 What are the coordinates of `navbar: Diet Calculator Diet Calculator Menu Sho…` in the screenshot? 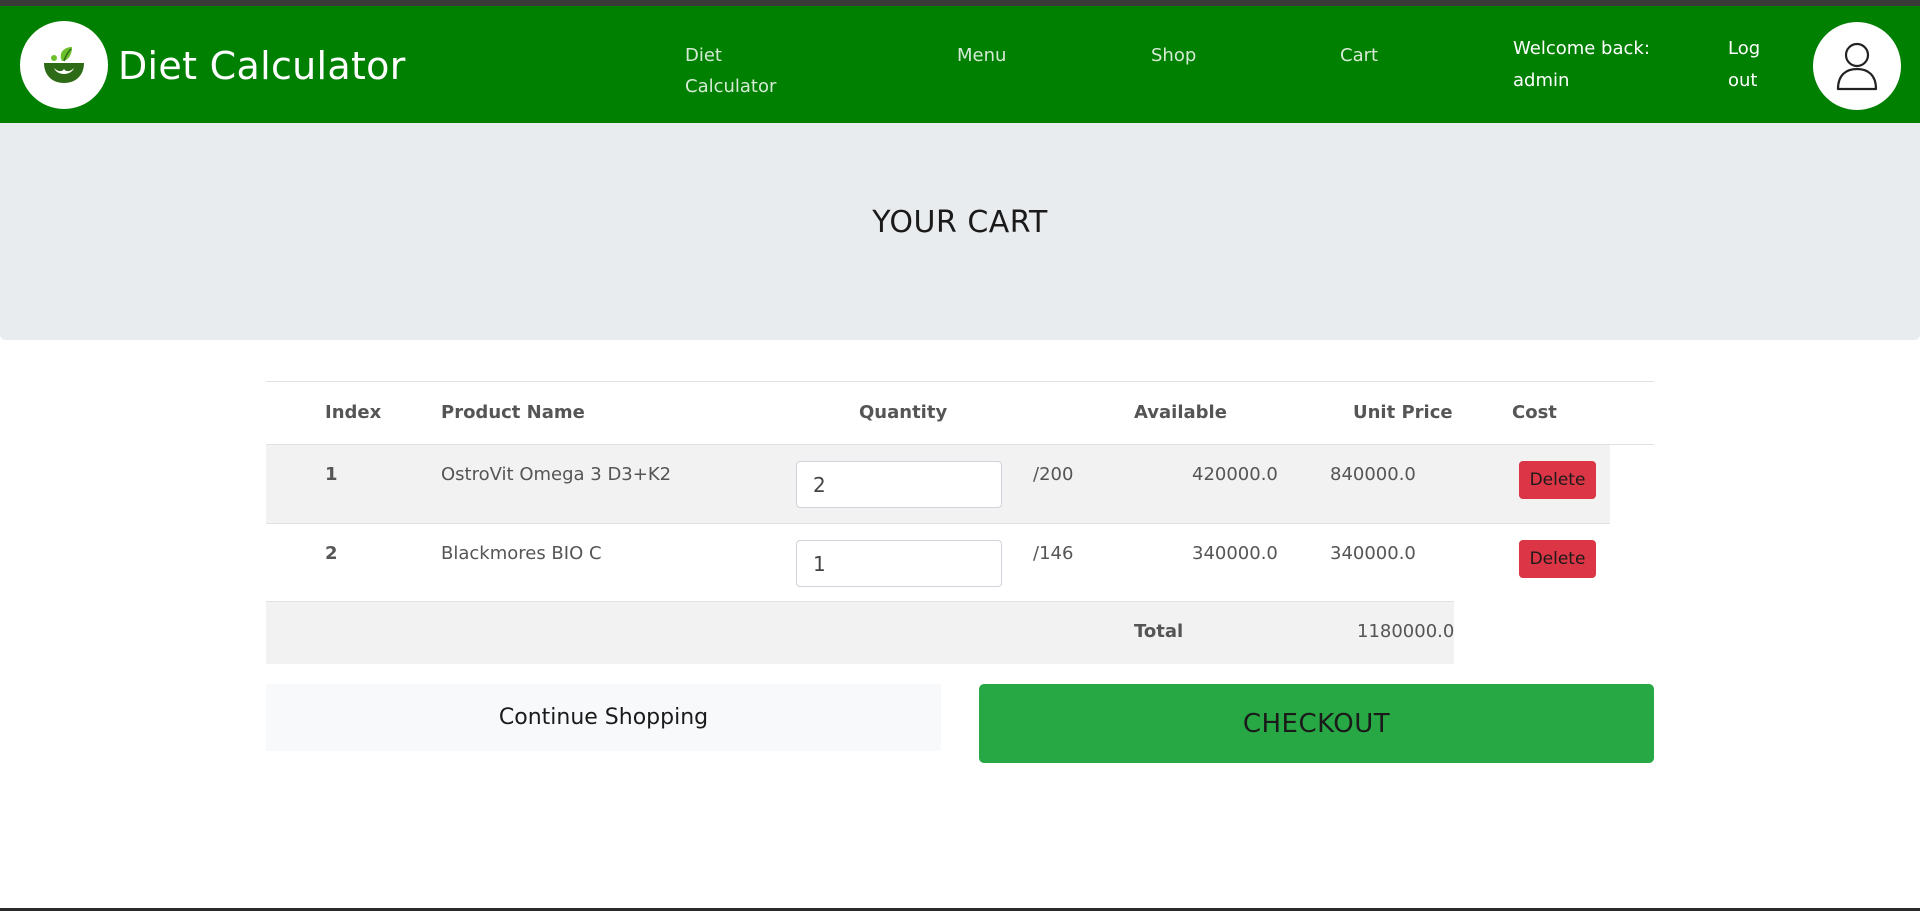 It's located at (960, 64).